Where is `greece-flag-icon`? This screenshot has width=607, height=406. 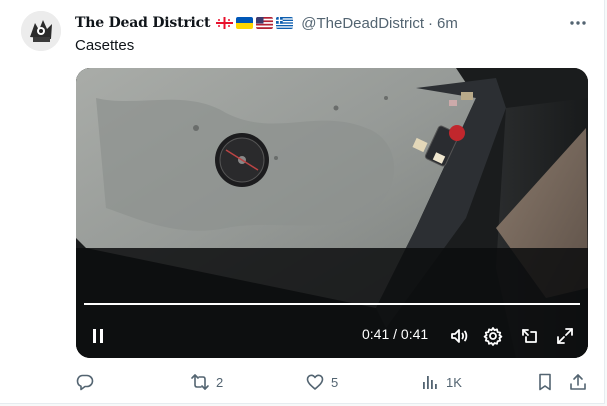 greece-flag-icon is located at coordinates (285, 23).